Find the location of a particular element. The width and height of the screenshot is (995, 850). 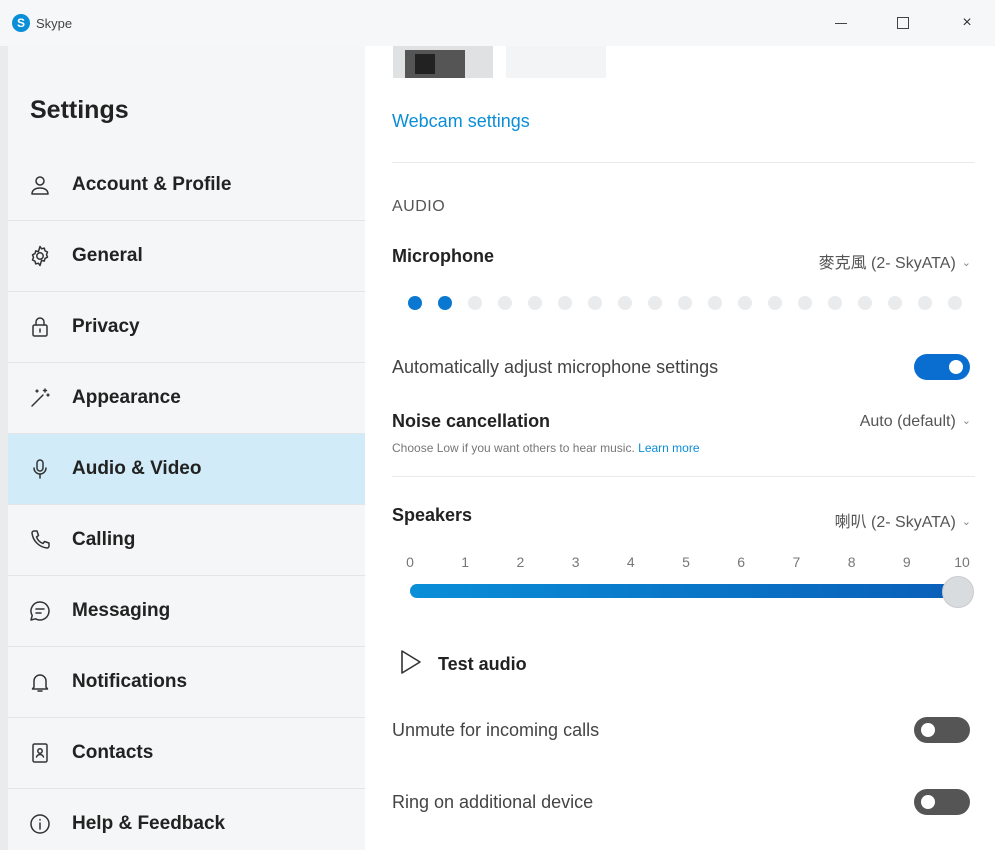

volume-tick-label: 1 is located at coordinates (465, 562).